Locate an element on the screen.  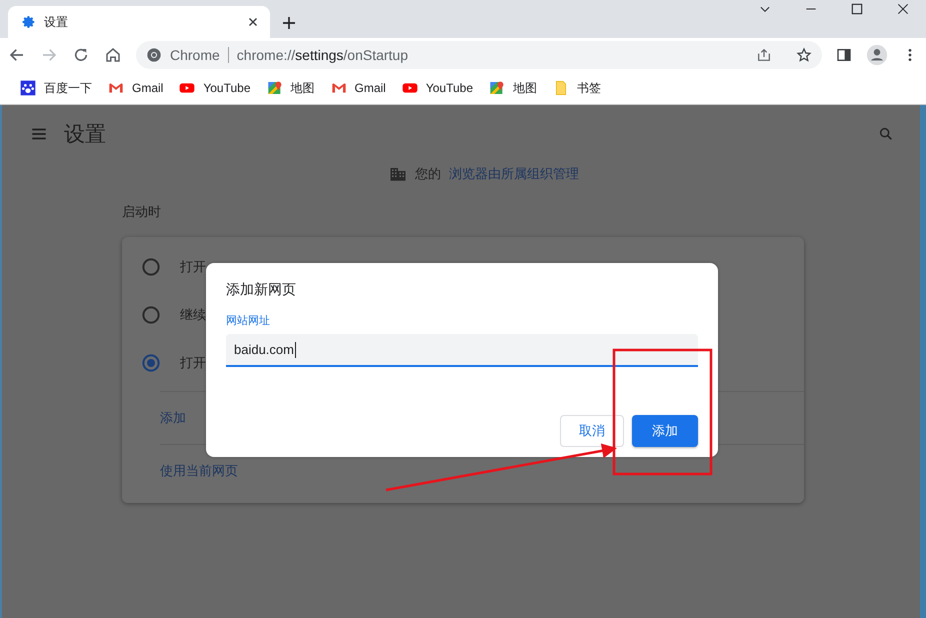
managed-notice: 您的 is located at coordinates (428, 174).